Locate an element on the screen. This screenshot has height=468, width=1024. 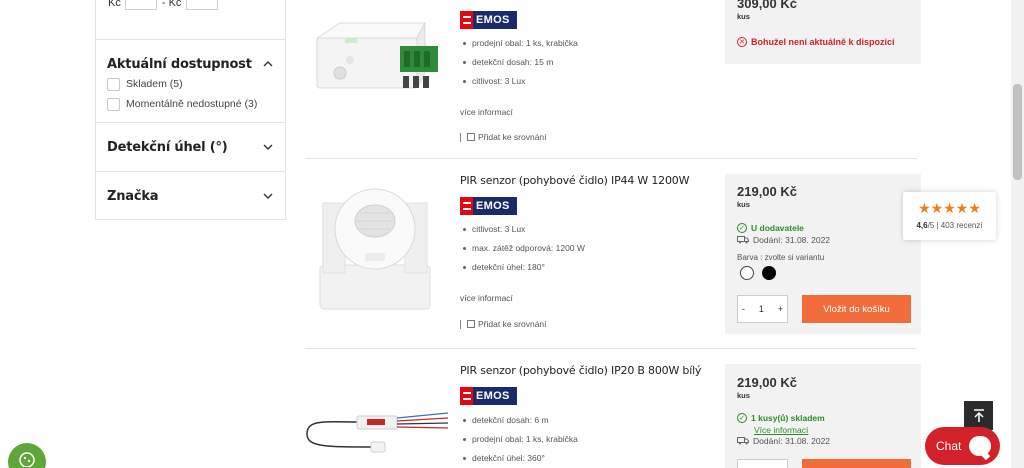
add-to-cart-button is located at coordinates (856, 463).